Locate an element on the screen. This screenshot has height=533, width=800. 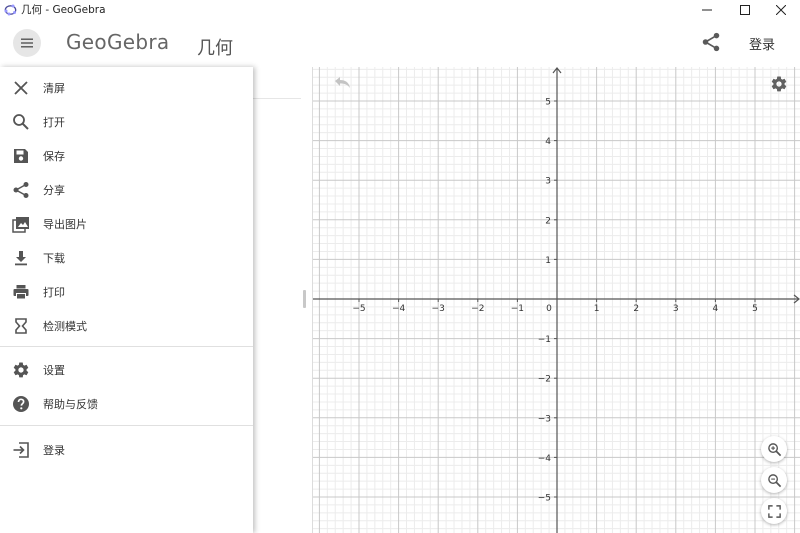
zoom-out-icon is located at coordinates (774, 480).